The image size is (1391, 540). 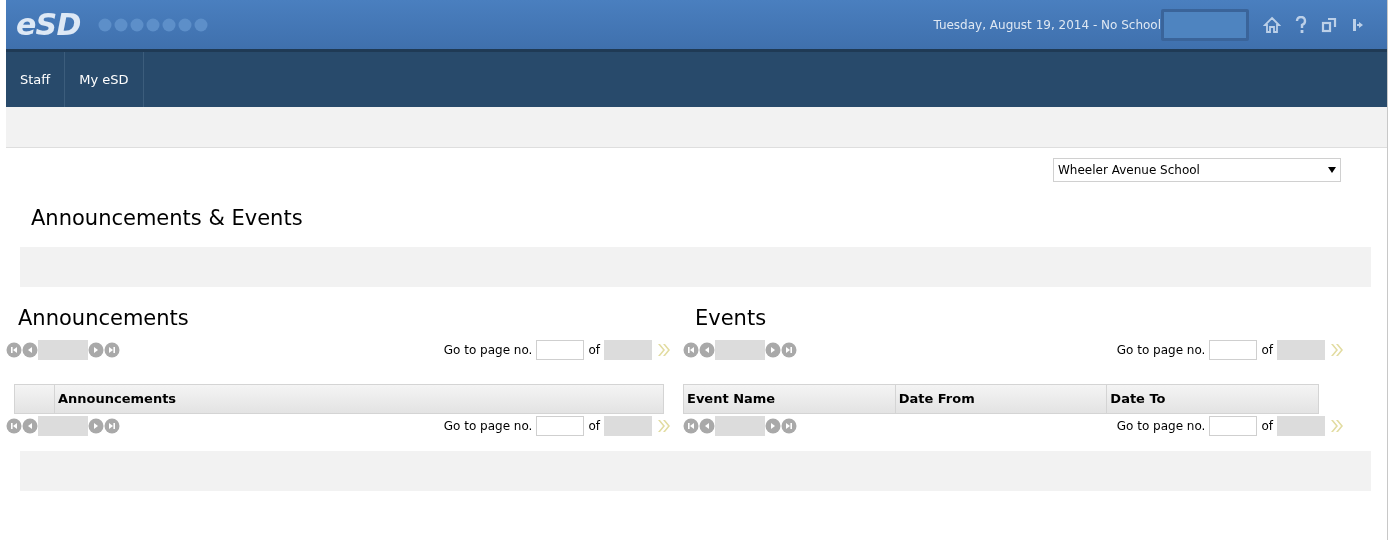 I want to click on help-icon, so click(x=1301, y=24).